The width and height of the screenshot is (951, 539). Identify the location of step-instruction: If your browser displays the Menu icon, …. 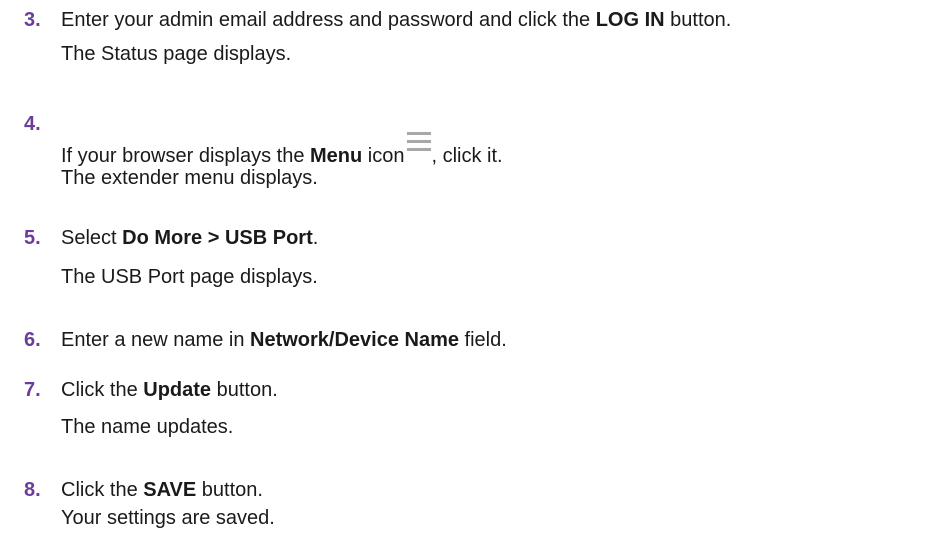
(282, 150).